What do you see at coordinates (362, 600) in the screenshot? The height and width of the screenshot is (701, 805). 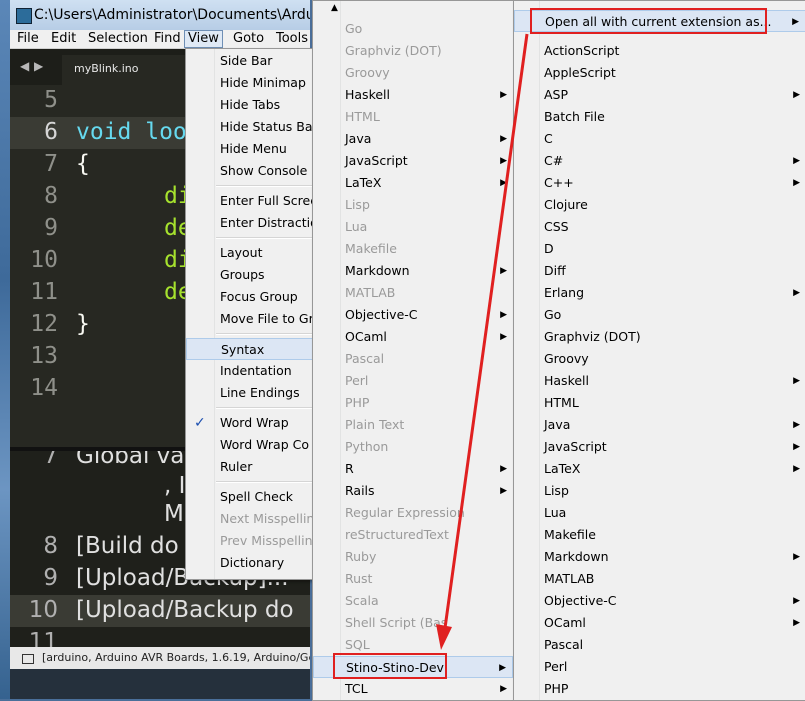 I see `syntax-menu-item-label: Scala` at bounding box center [362, 600].